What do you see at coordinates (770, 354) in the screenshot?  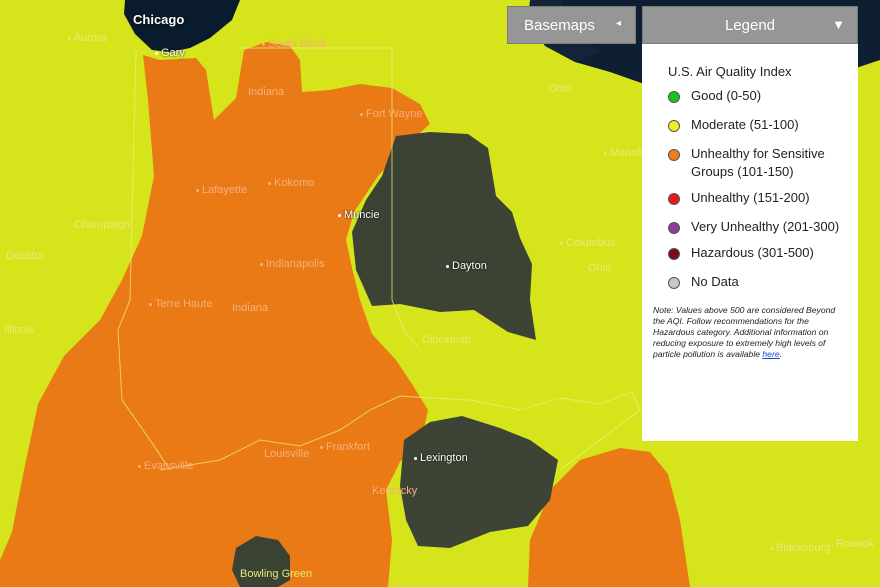 I see `legend-note-link: here` at bounding box center [770, 354].